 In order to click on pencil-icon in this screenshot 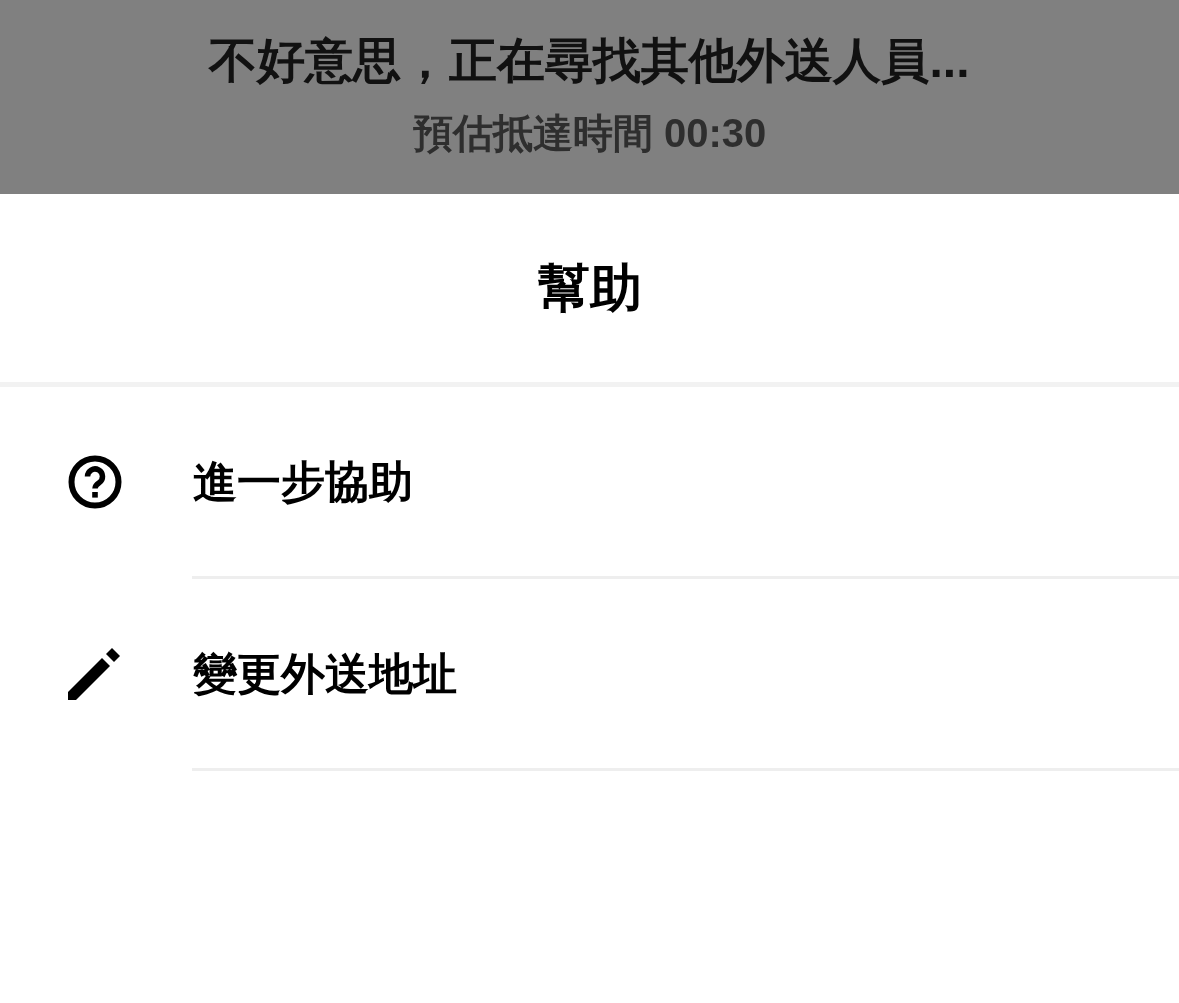, I will do `click(94, 673)`.